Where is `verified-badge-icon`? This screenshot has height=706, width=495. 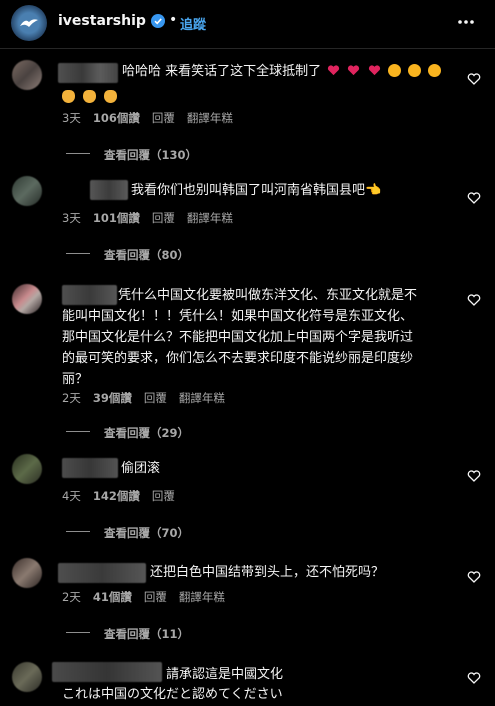
verified-badge-icon is located at coordinates (158, 21).